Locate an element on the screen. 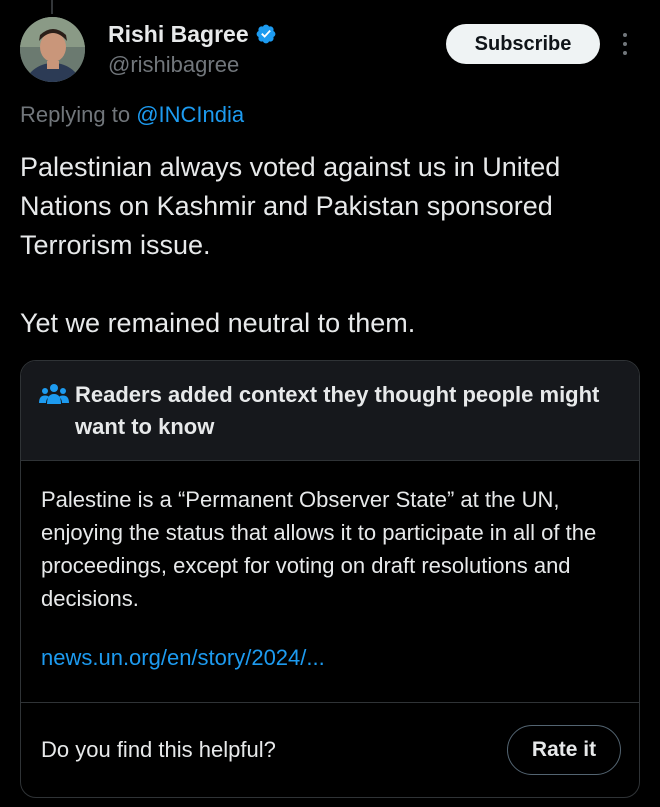  name-row: Rishi Bagree is located at coordinates (192, 34).